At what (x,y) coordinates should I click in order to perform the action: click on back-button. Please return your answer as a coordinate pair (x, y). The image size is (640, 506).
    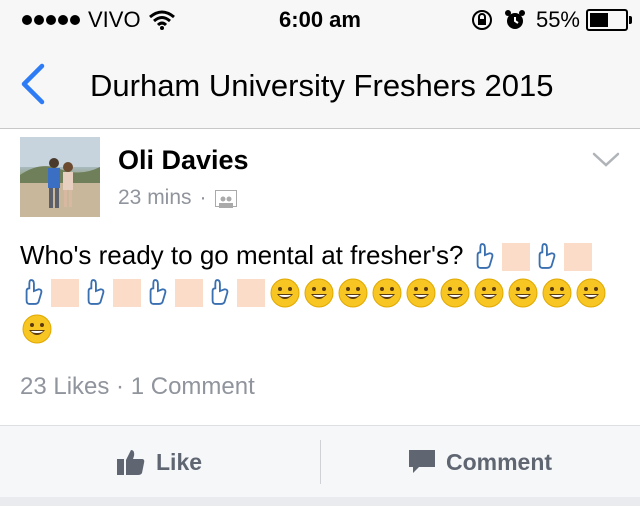
    Looking at the image, I should click on (34, 84).